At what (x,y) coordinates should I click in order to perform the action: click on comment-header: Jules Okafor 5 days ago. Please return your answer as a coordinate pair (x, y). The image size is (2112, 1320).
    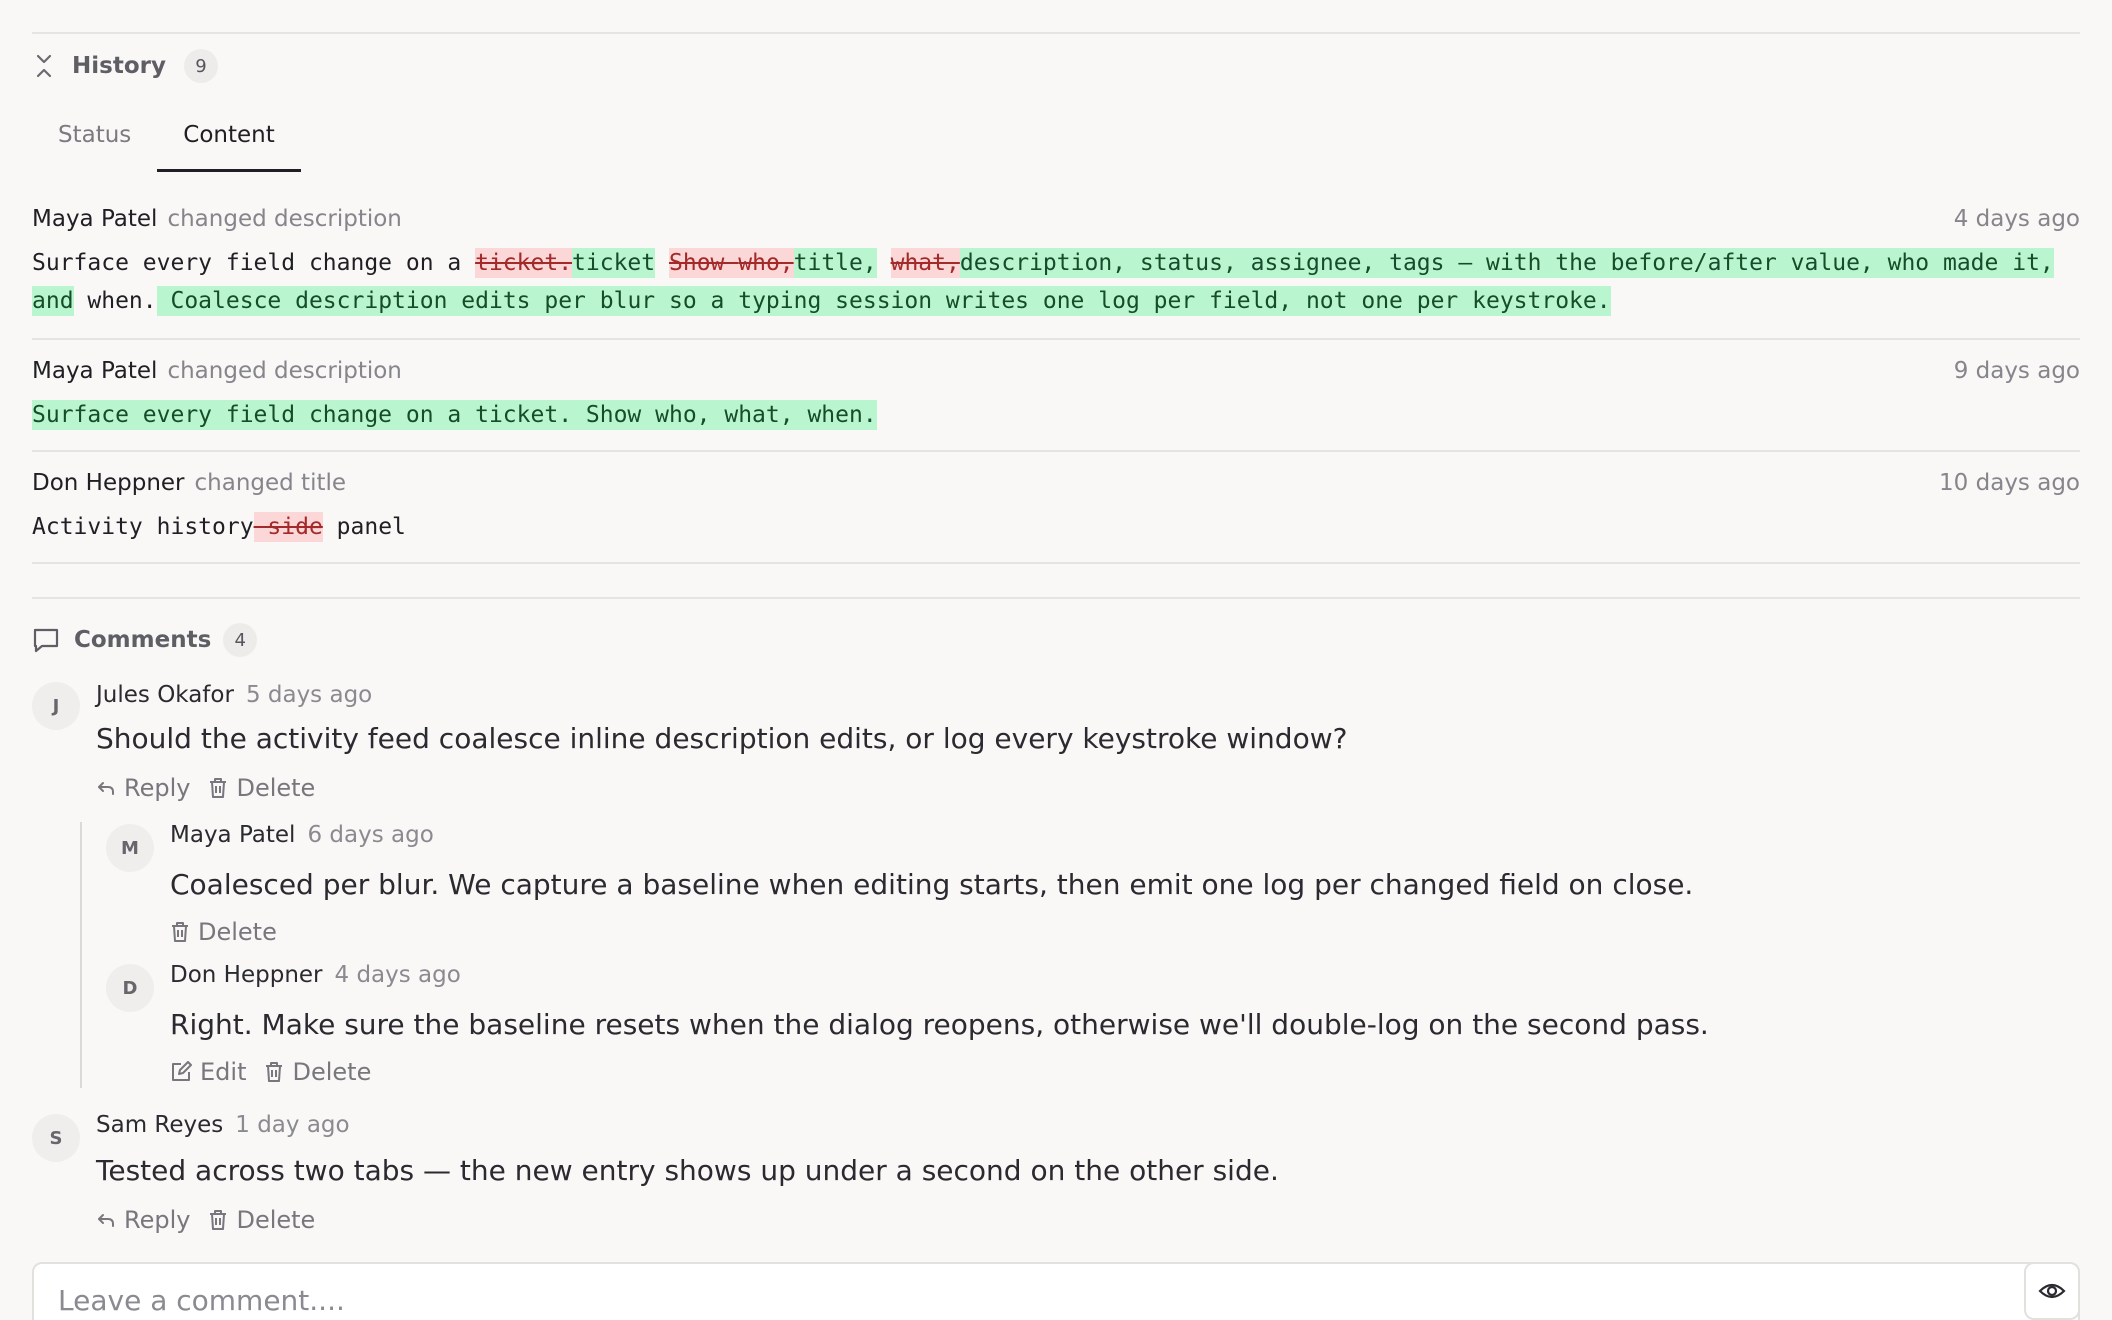
    Looking at the image, I should click on (234, 695).